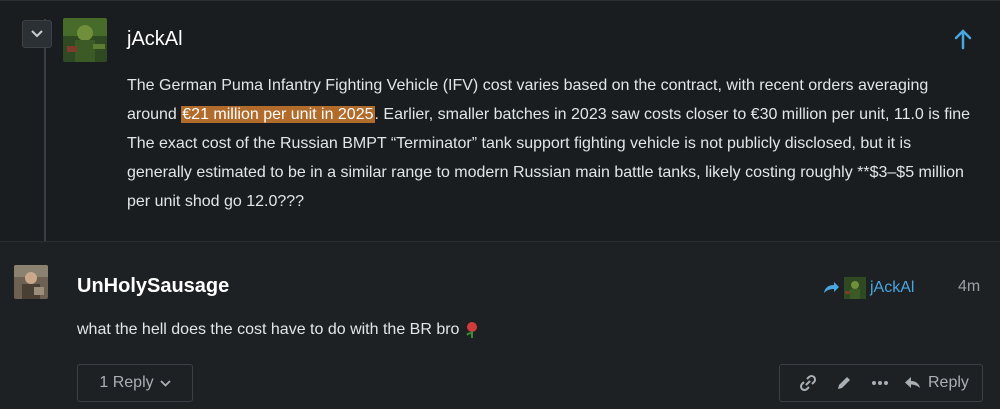 Image resolution: width=1000 pixels, height=409 pixels. Describe the element at coordinates (963, 39) in the screenshot. I see `arrow-up-icon` at that location.